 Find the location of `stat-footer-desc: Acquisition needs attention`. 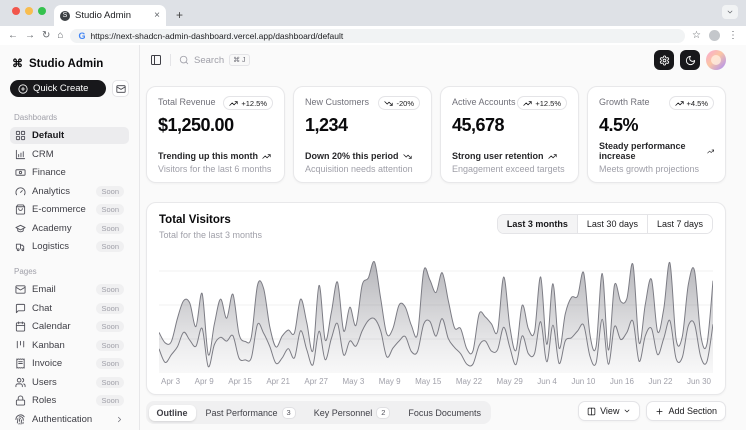

stat-footer-desc: Acquisition needs attention is located at coordinates (359, 169).